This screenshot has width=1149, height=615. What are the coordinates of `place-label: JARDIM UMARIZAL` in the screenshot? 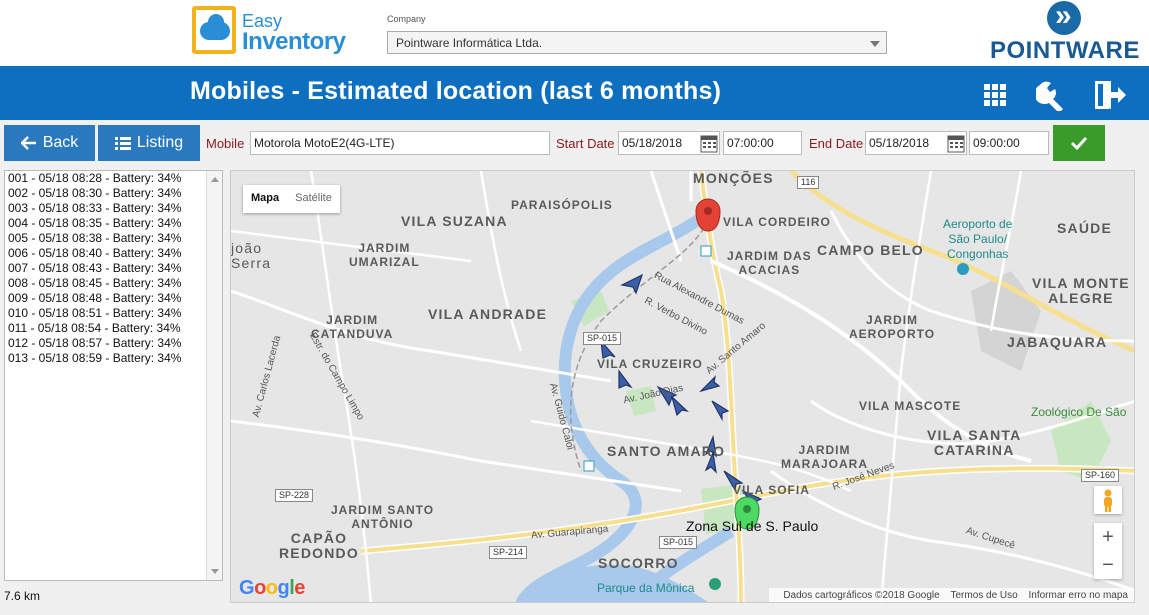 It's located at (384, 255).